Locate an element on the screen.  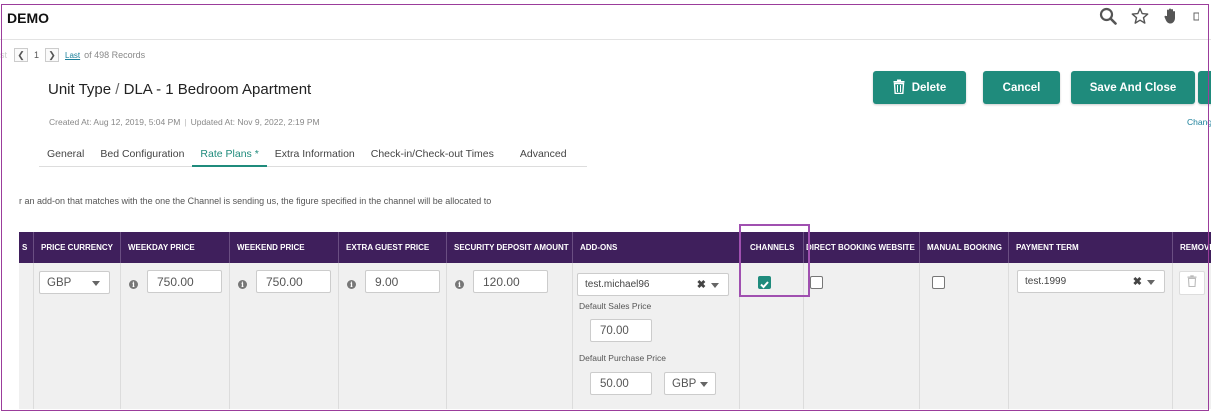
manual-booking-checkbox is located at coordinates (938, 282).